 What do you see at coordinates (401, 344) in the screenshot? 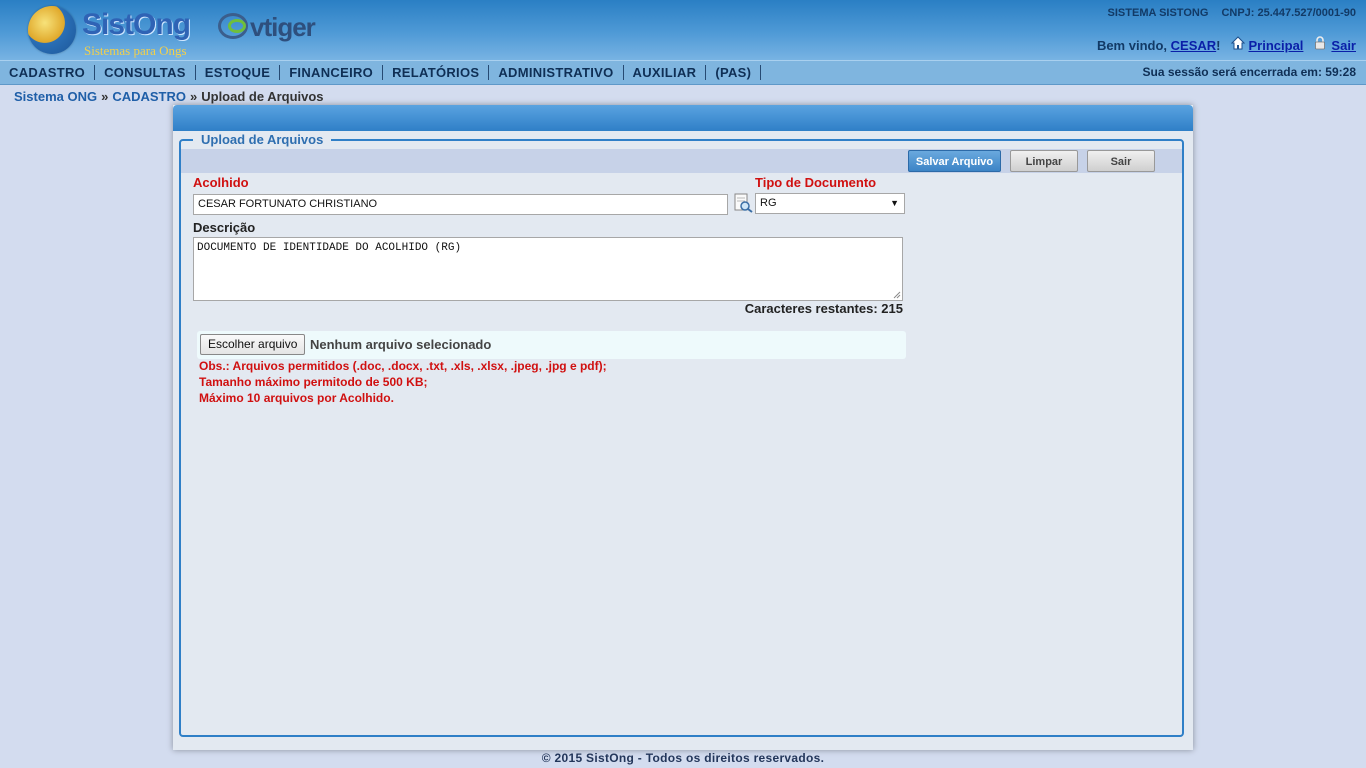
I see `file-status: Nenhum arquivo selecionado` at bounding box center [401, 344].